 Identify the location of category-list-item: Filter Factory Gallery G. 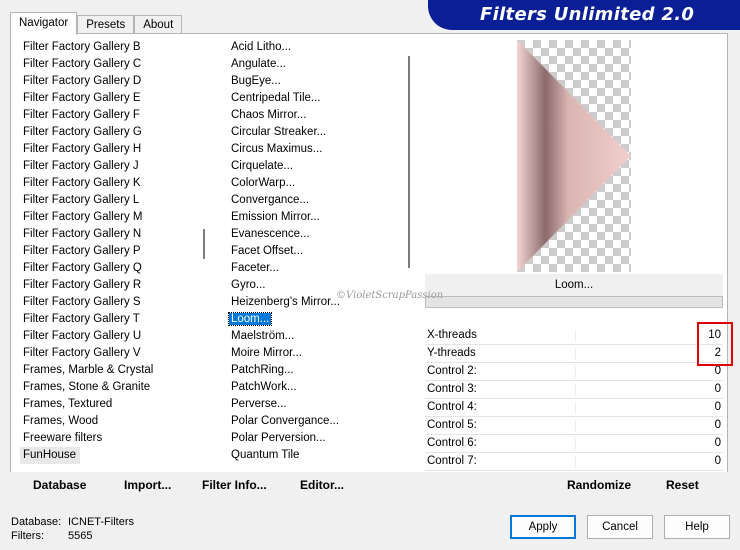
(114, 132).